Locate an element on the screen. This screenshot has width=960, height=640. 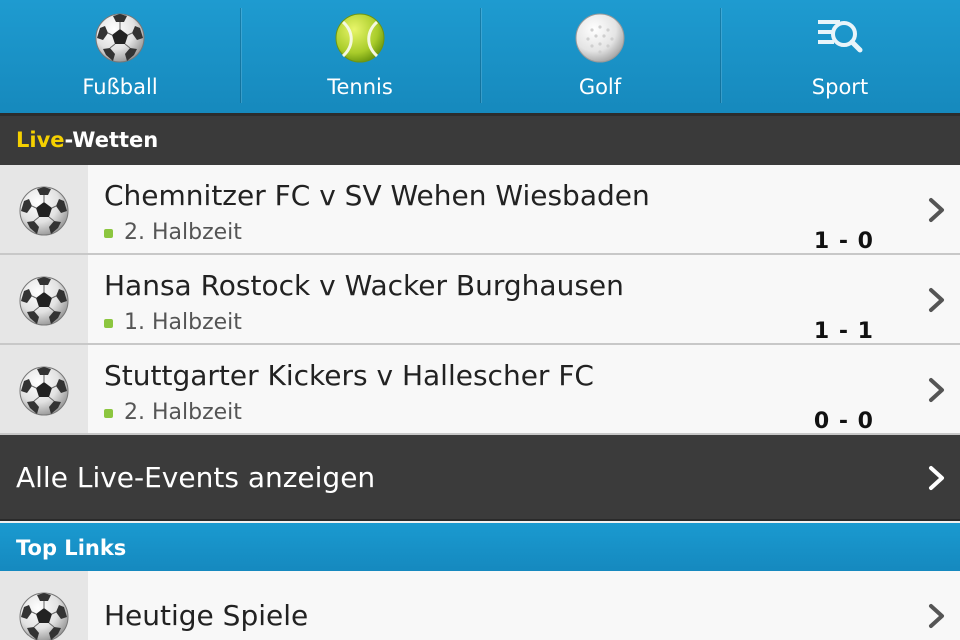
top-links-header: Top Links is located at coordinates (480, 547).